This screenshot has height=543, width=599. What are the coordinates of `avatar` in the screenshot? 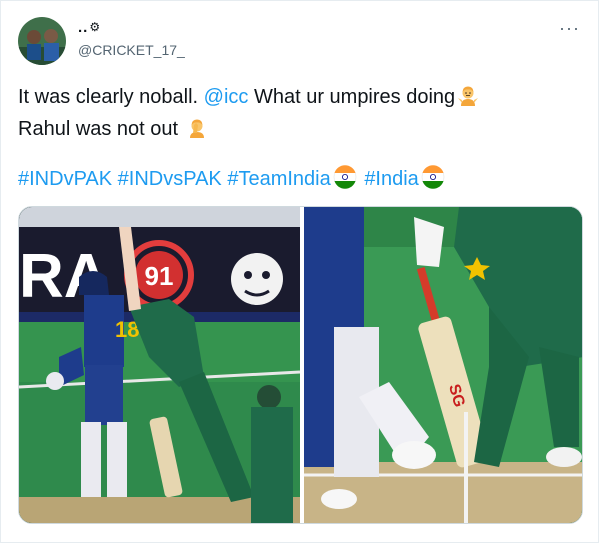 It's located at (42, 41).